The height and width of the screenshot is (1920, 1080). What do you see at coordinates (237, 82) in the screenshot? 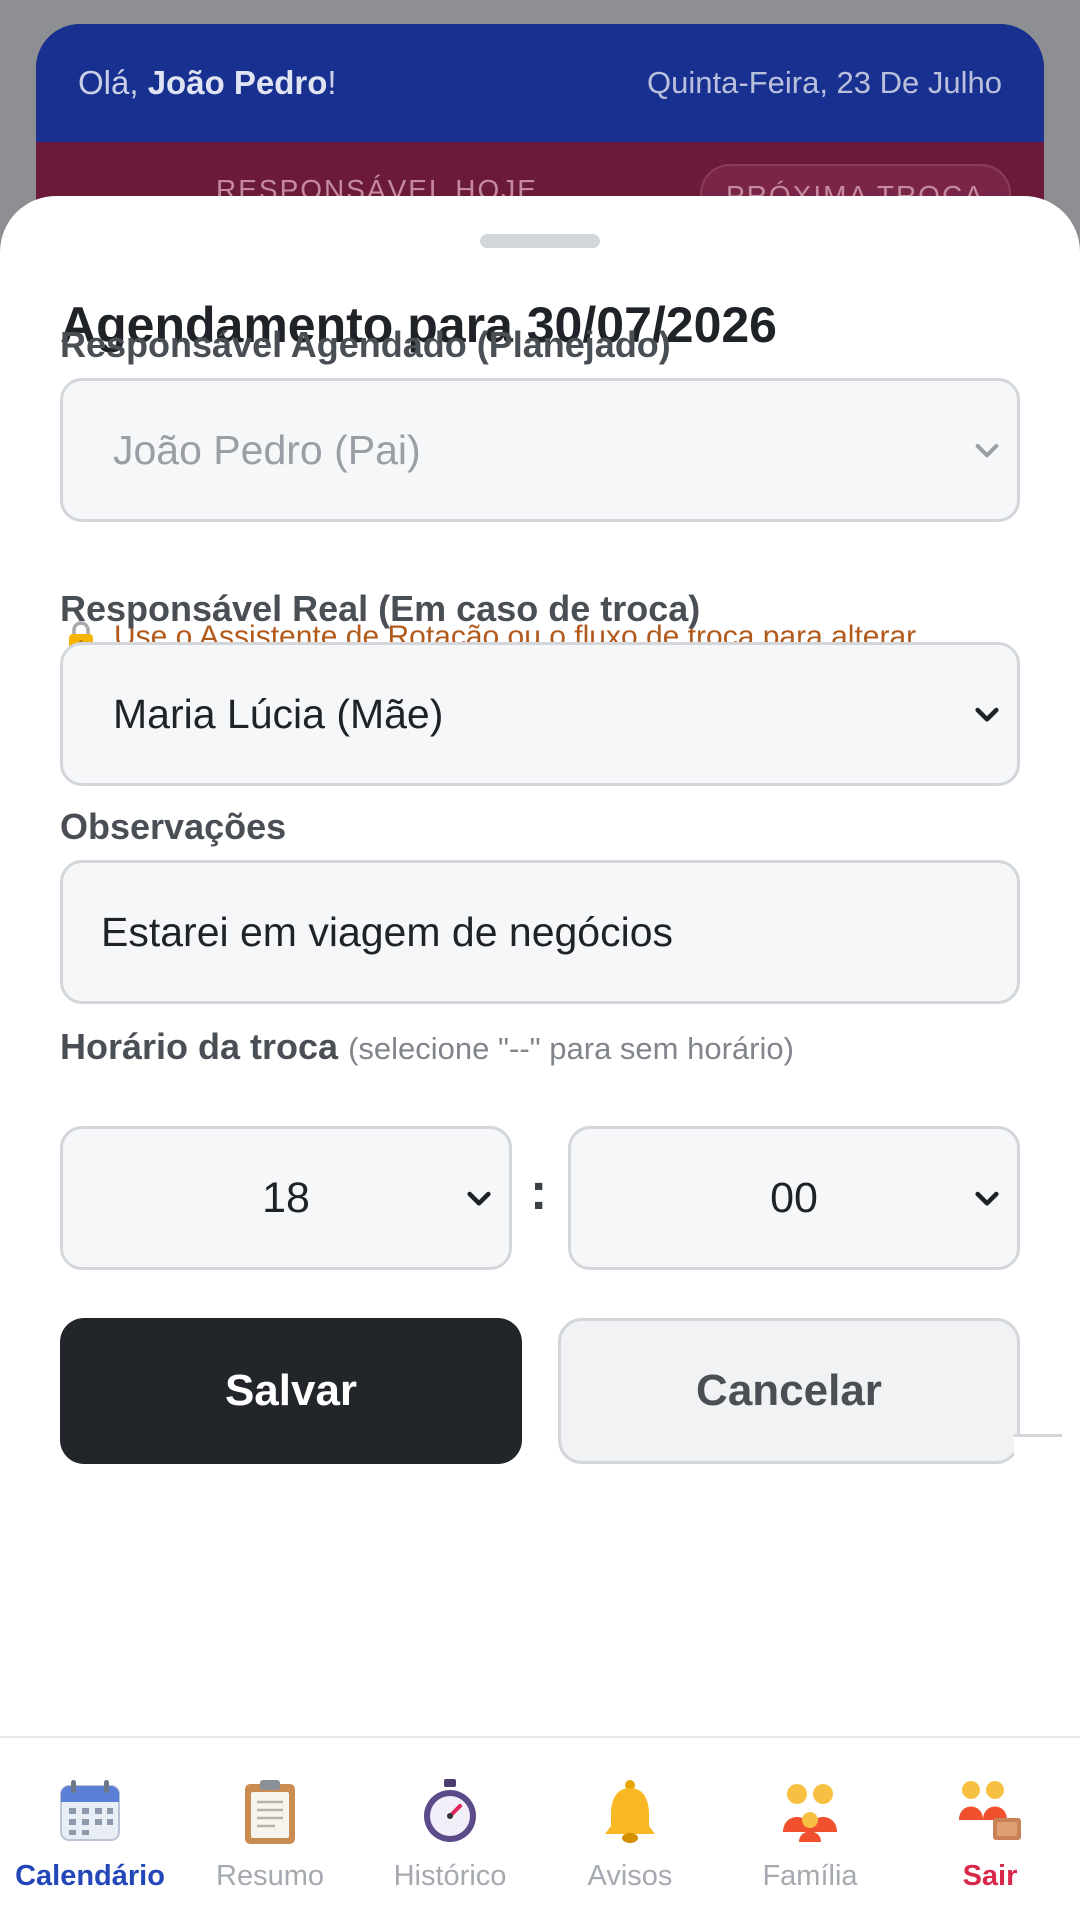
I see `user-name: João Pedro` at bounding box center [237, 82].